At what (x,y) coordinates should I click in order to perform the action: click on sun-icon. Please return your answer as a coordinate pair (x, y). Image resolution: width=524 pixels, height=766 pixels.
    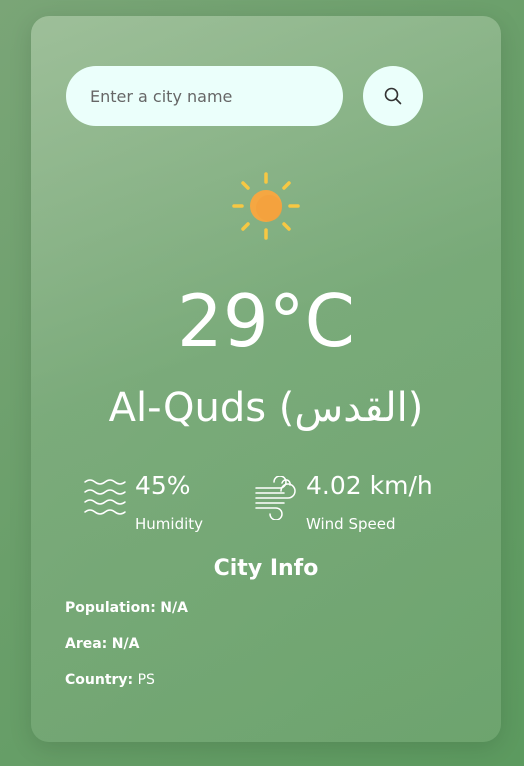
    Looking at the image, I should click on (266, 206).